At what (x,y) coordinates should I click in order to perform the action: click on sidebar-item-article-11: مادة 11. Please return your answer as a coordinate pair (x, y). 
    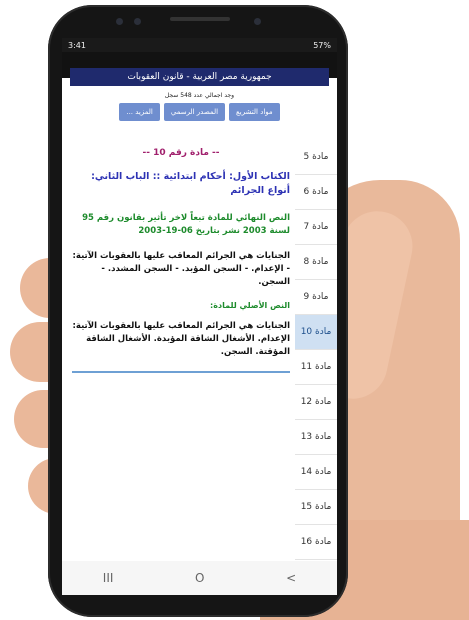
    Looking at the image, I should click on (316, 367).